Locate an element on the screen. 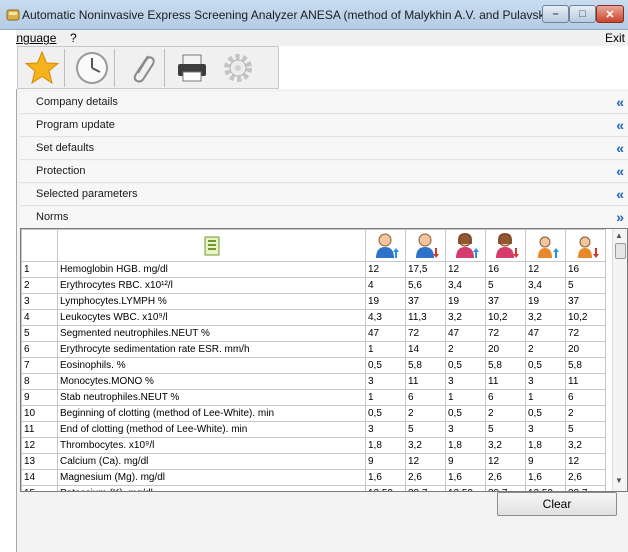 Image resolution: width=628 pixels, height=552 pixels. table-row: 7 Eosinophils. % 0,5 5,8 0,5 5,8 0,5 5,8 is located at coordinates (313, 365).